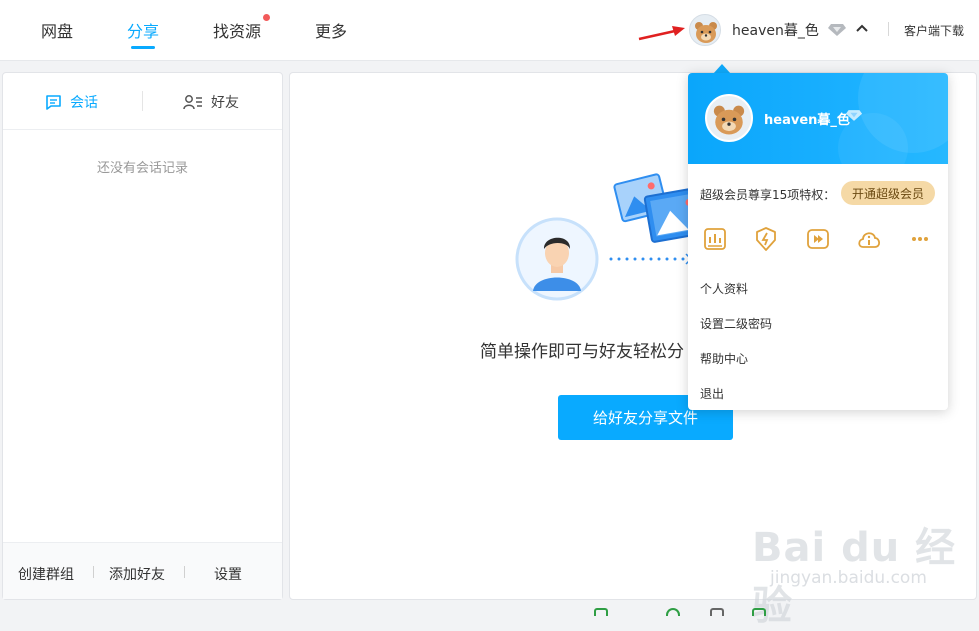  Describe the element at coordinates (807, 120) in the screenshot. I see `dropdown-username: heaven暮_色` at that location.